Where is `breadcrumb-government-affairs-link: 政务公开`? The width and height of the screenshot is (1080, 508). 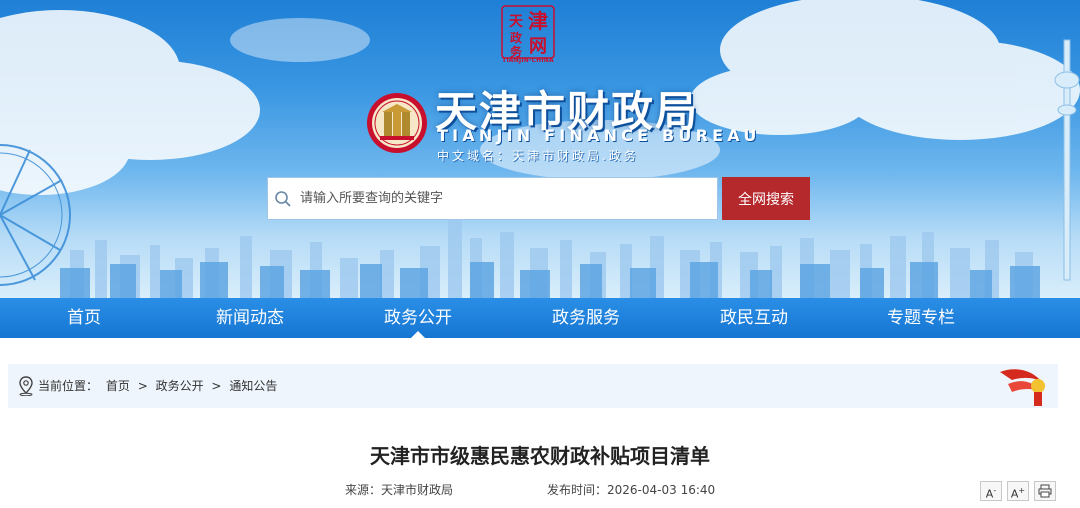
breadcrumb-government-affairs-link: 政务公开 is located at coordinates (180, 386).